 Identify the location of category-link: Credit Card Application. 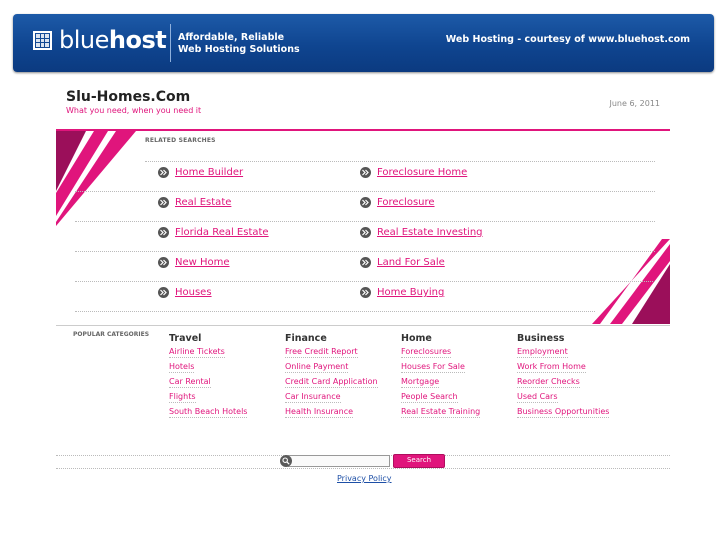
(331, 382).